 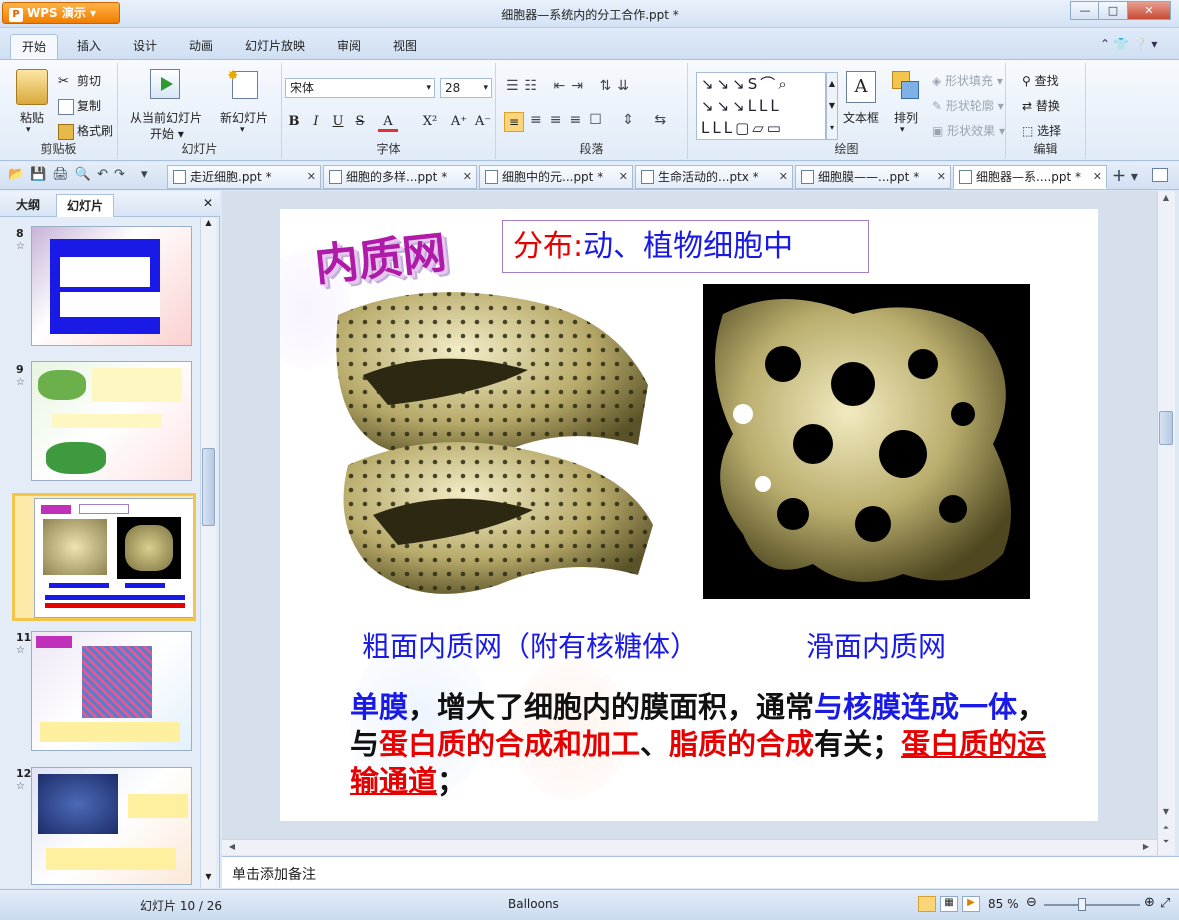 I want to click on tab-insert: 插入, so click(x=89, y=47).